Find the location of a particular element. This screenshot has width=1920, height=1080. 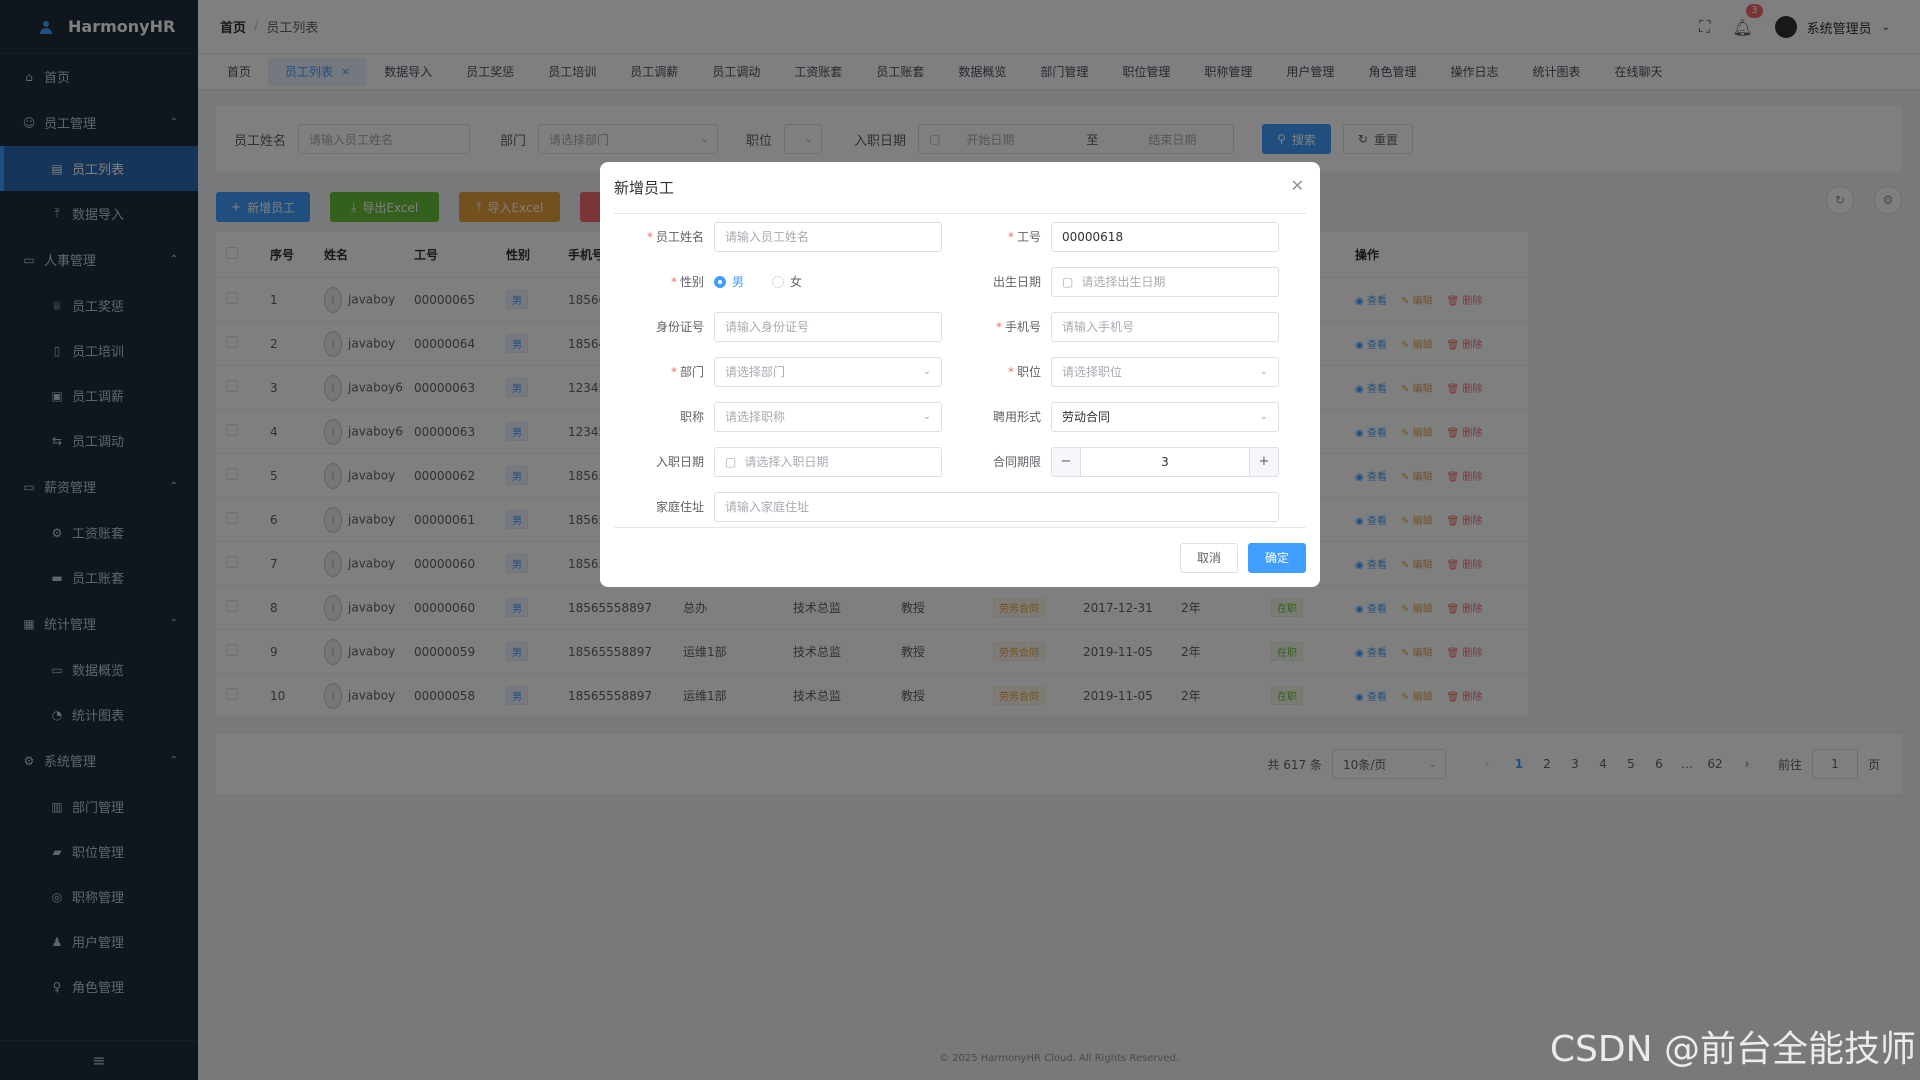

form-row: * 性别 男 女 出生日期 ▢ 请选择出生日期 is located at coordinates (960, 281).